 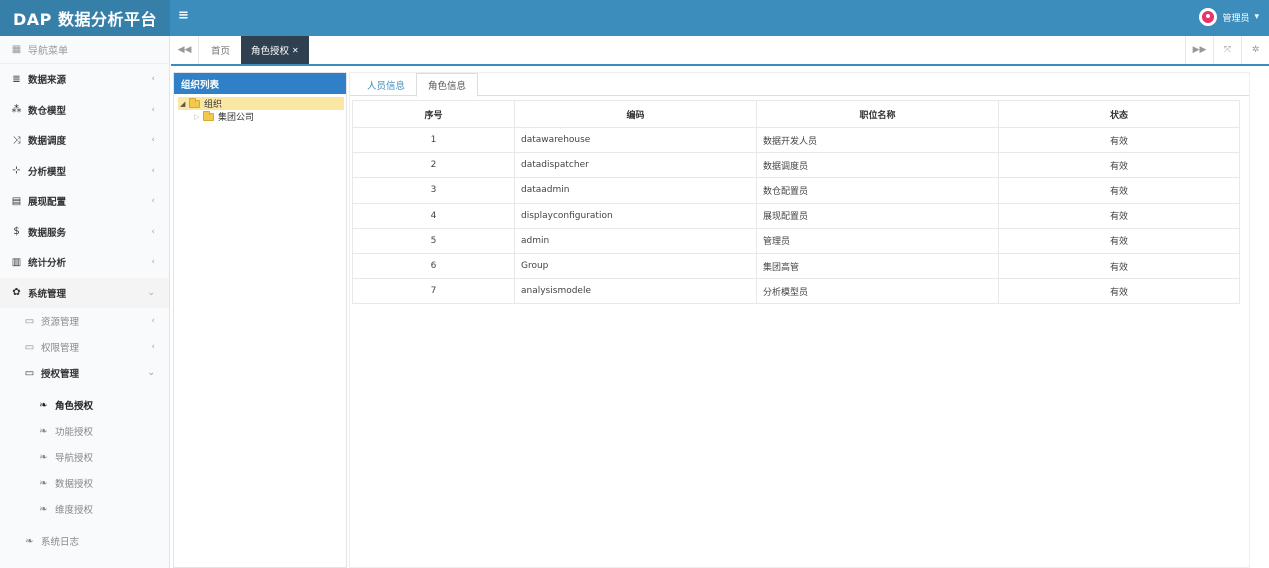 What do you see at coordinates (386, 84) in the screenshot?
I see `tab-people-info: 人员信息` at bounding box center [386, 84].